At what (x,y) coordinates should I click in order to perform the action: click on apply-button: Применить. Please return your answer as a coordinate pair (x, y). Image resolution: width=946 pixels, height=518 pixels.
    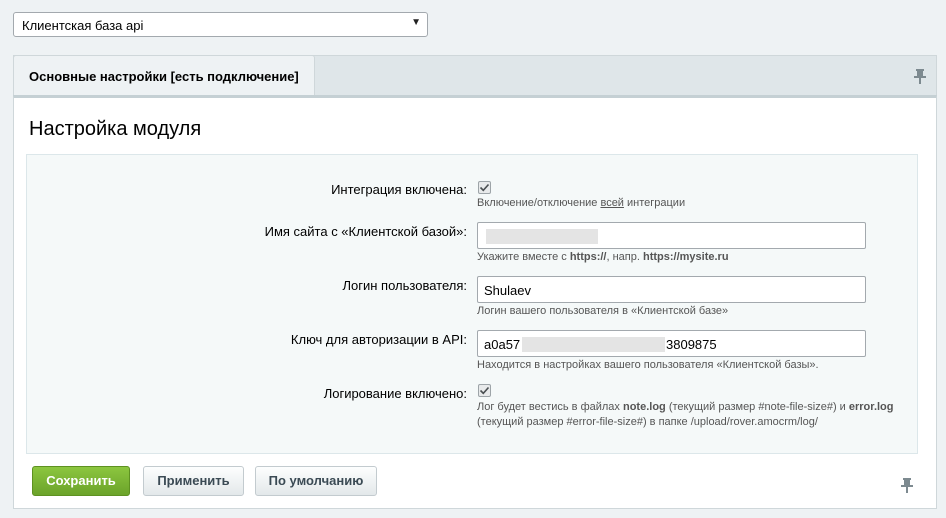
    Looking at the image, I should click on (193, 481).